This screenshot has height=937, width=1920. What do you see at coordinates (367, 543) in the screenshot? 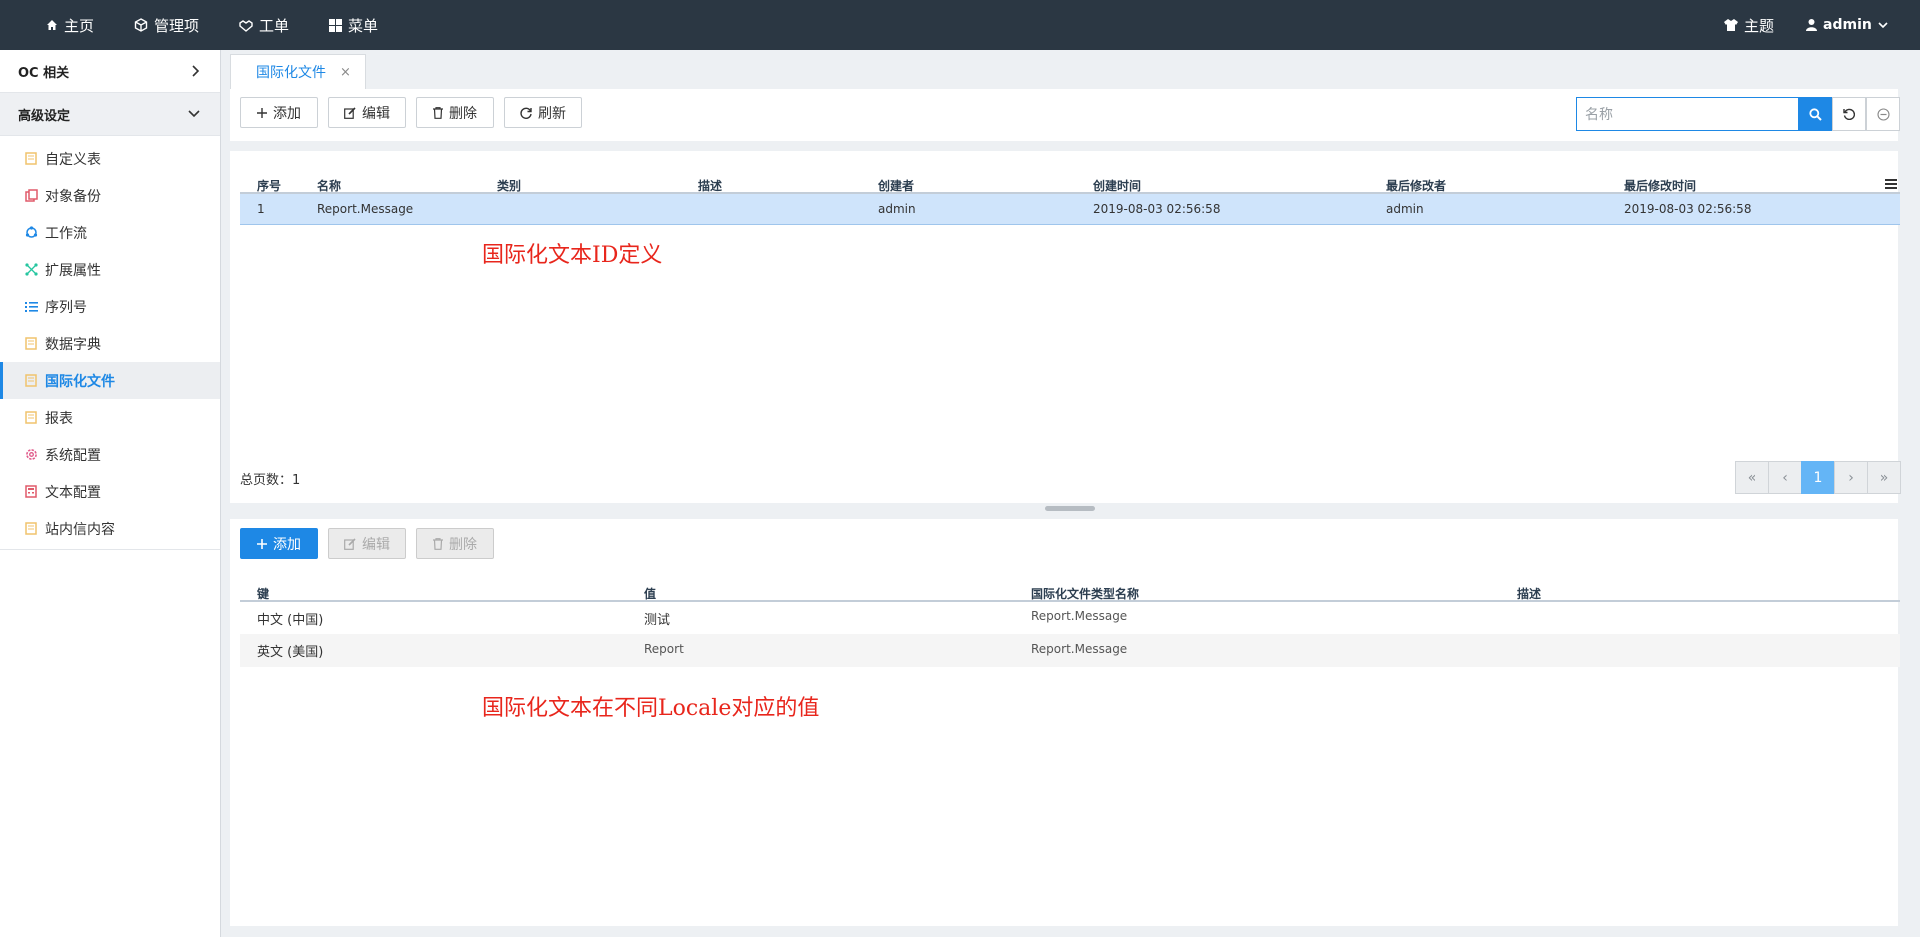
I see `detail-edit-button: 编辑` at bounding box center [367, 543].